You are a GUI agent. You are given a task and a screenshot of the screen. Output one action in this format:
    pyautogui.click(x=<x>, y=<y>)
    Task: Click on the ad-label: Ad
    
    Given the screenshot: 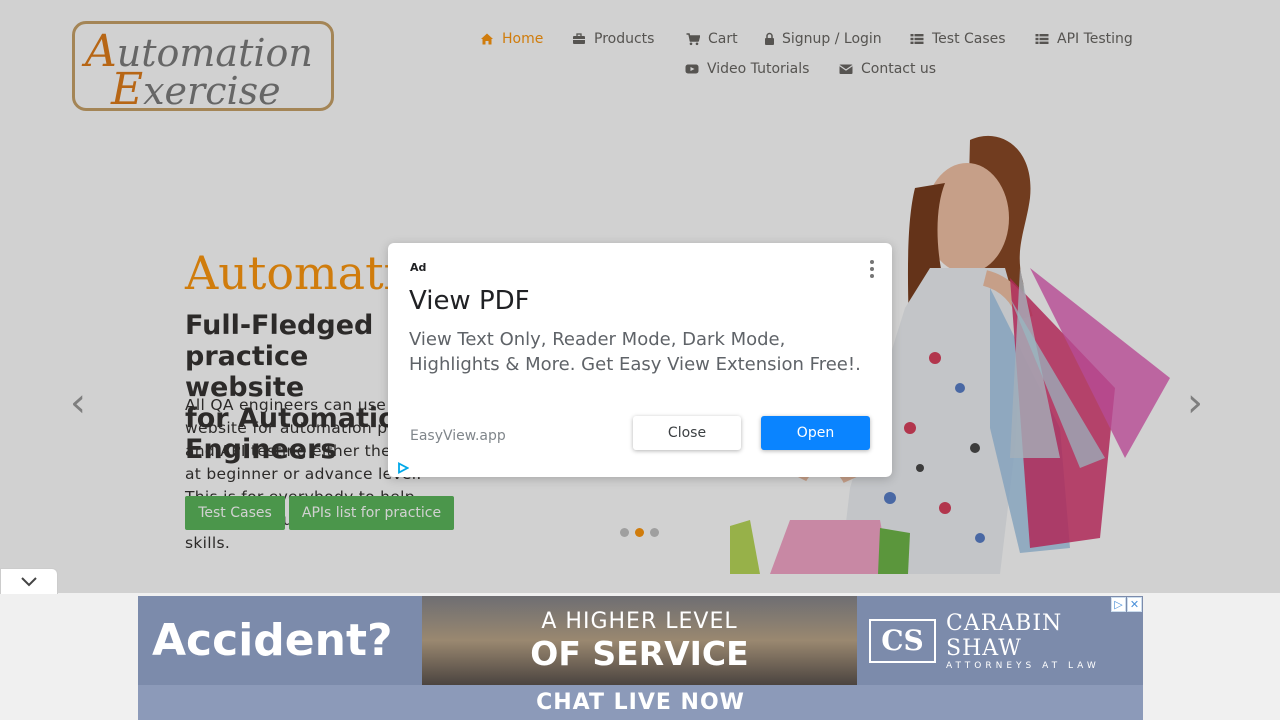 What is the action you would take?
    pyautogui.click(x=418, y=267)
    